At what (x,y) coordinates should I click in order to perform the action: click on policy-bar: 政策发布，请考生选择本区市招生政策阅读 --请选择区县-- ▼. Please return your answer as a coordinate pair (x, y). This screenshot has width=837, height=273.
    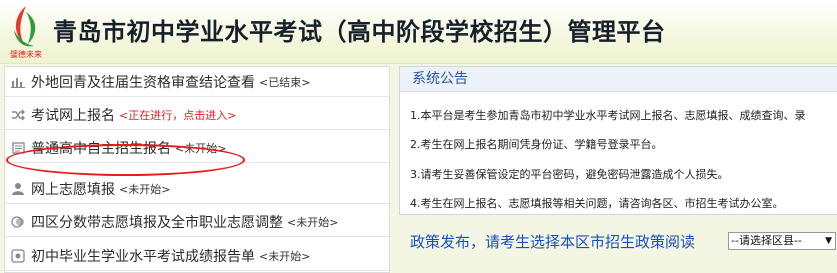
    Looking at the image, I should click on (618, 241).